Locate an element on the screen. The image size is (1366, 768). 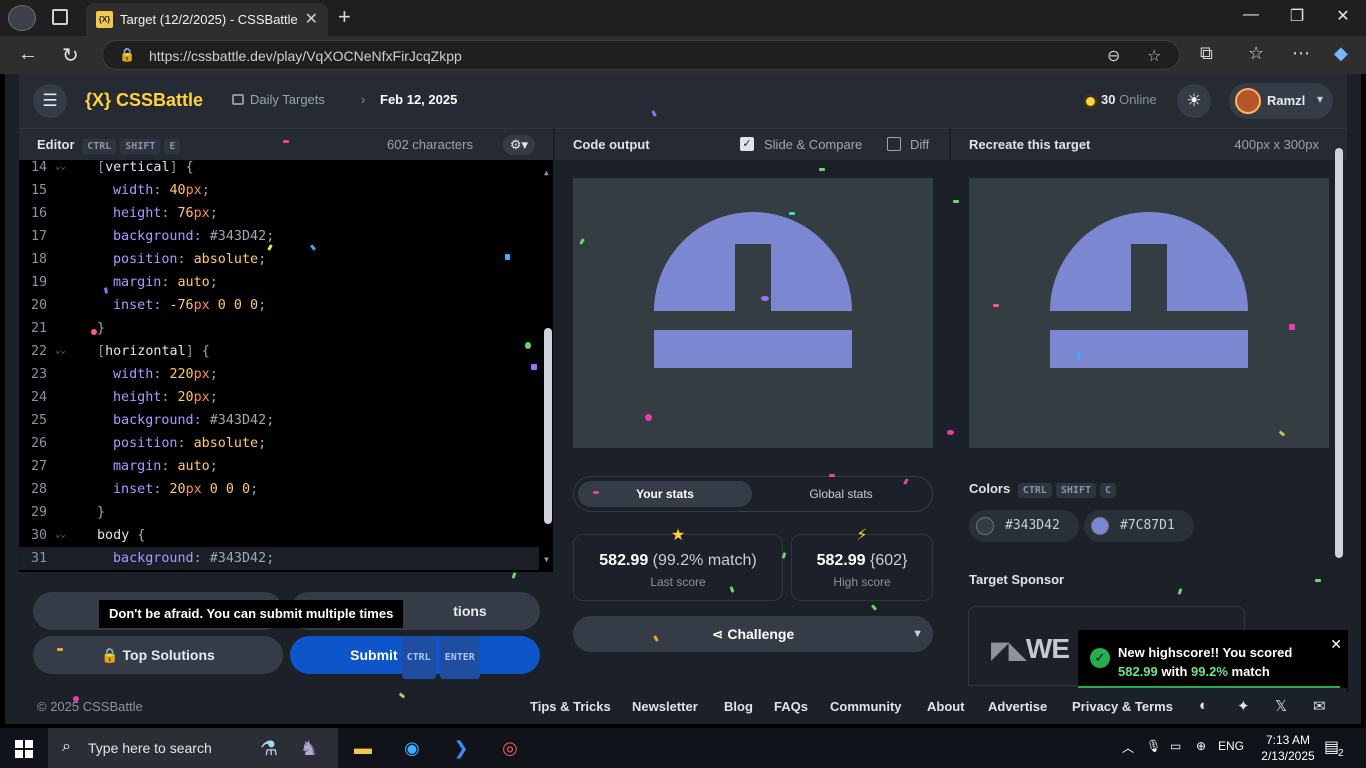
target-scrollbar is located at coordinates (1339, 353).